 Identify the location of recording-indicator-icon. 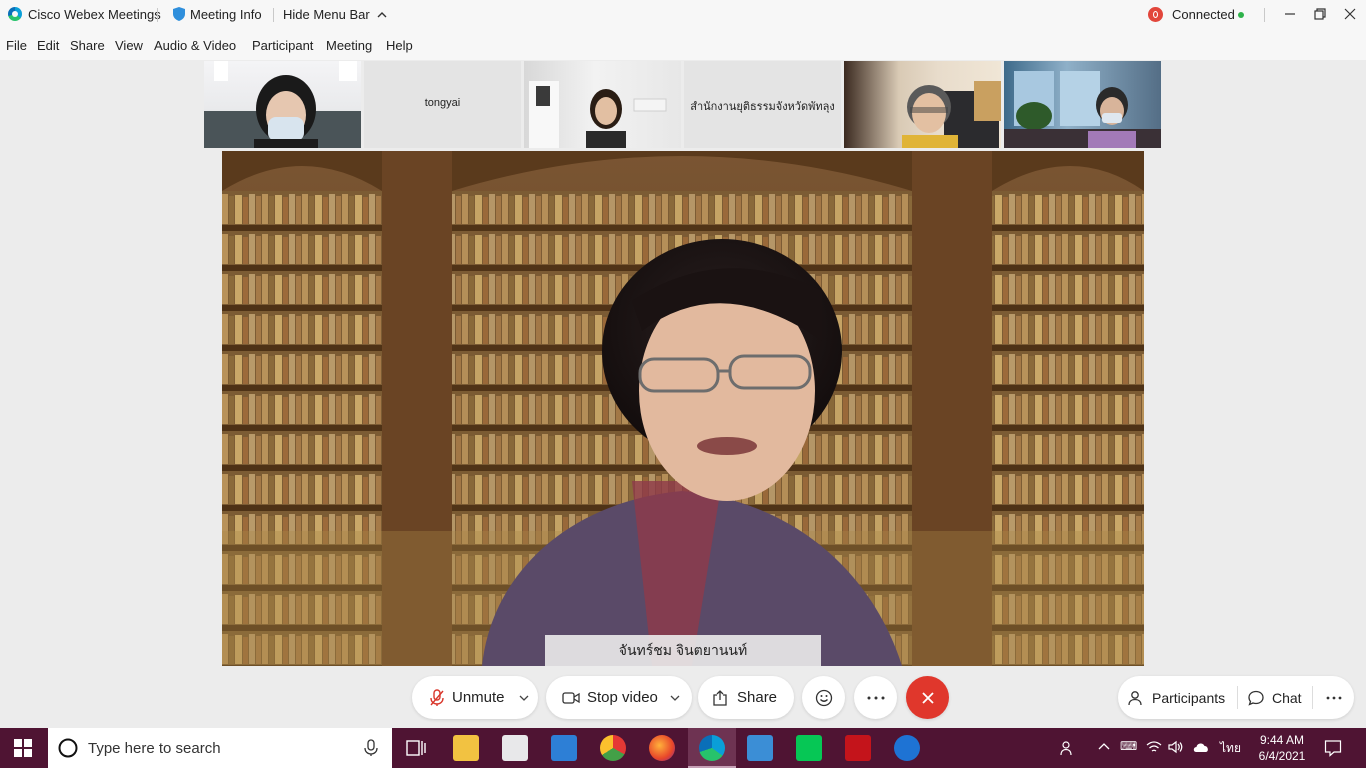
(1155, 14).